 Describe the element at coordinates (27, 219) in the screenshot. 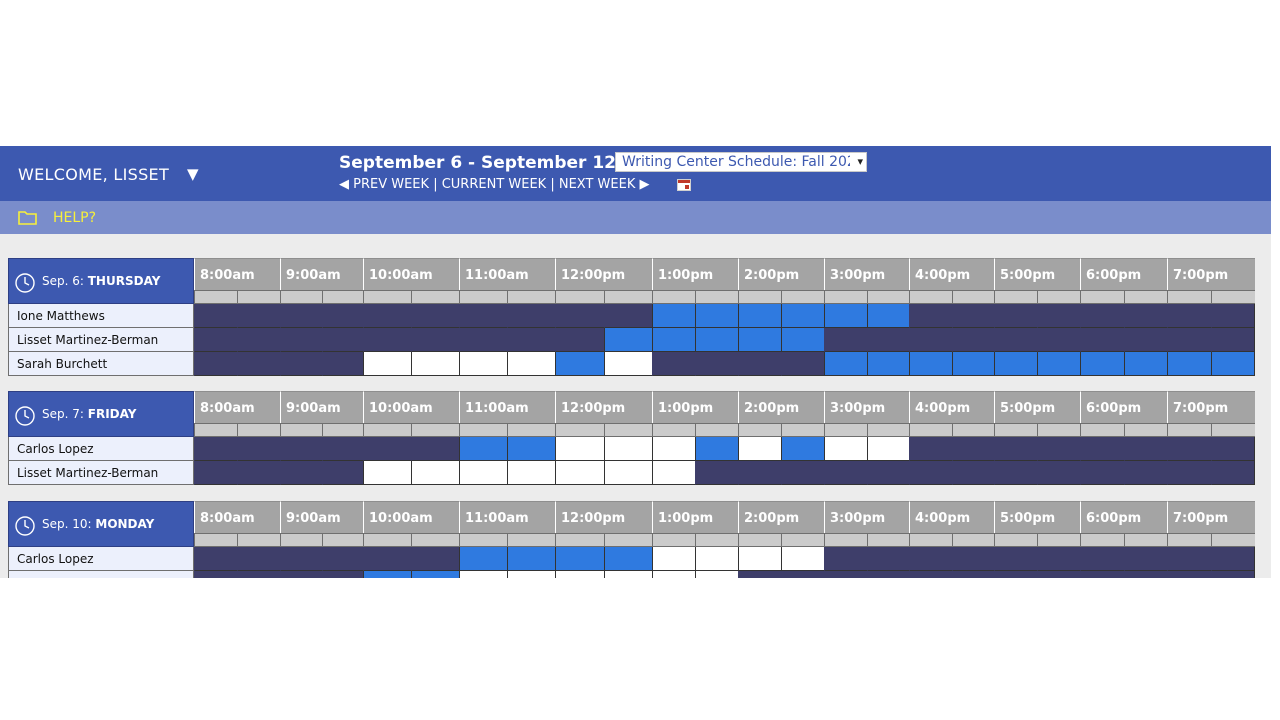

I see `folder-icon` at that location.